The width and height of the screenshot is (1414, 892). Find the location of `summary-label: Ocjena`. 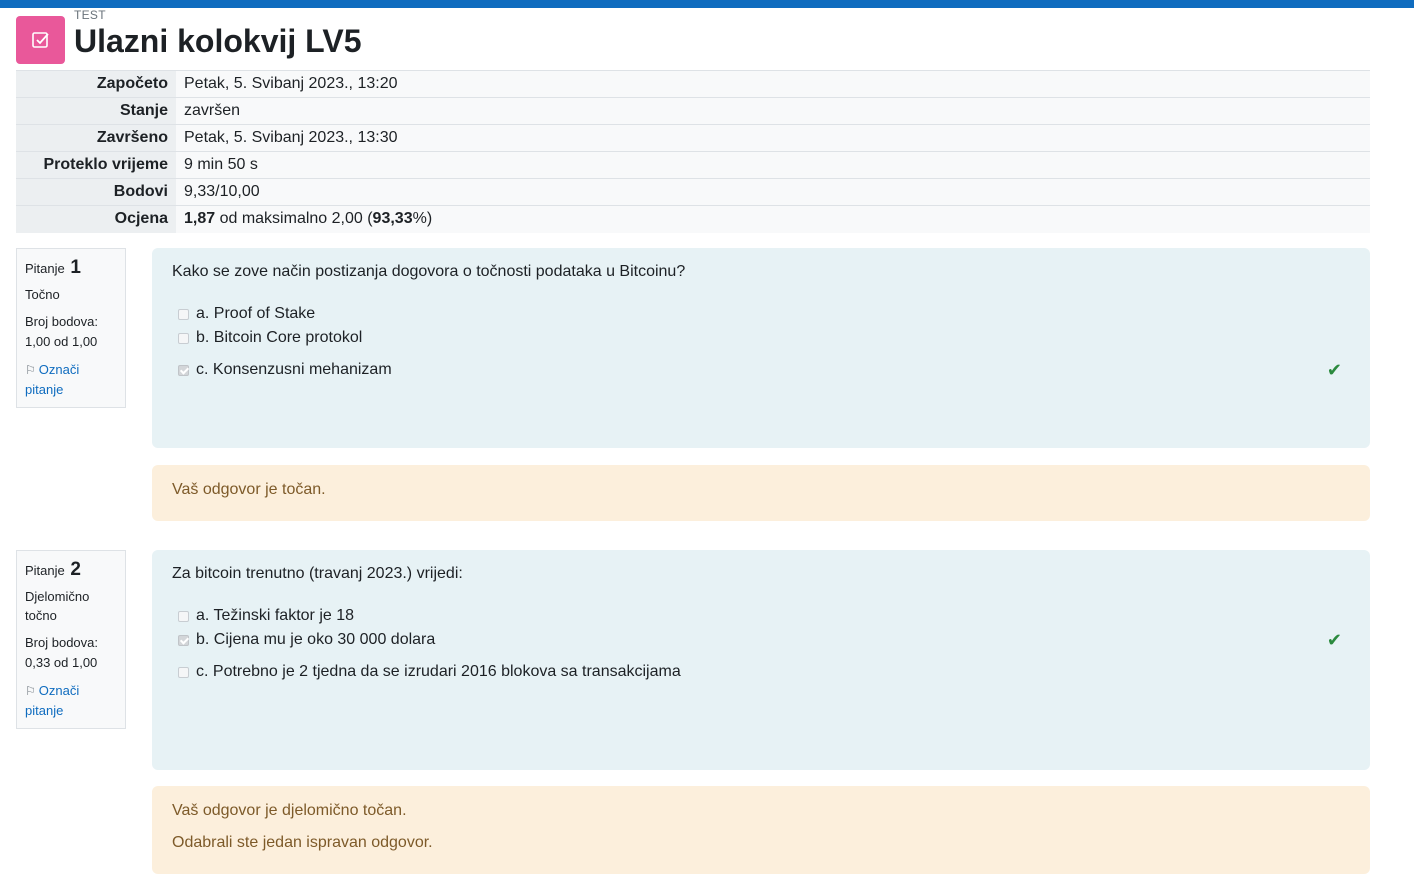

summary-label: Ocjena is located at coordinates (96, 219).